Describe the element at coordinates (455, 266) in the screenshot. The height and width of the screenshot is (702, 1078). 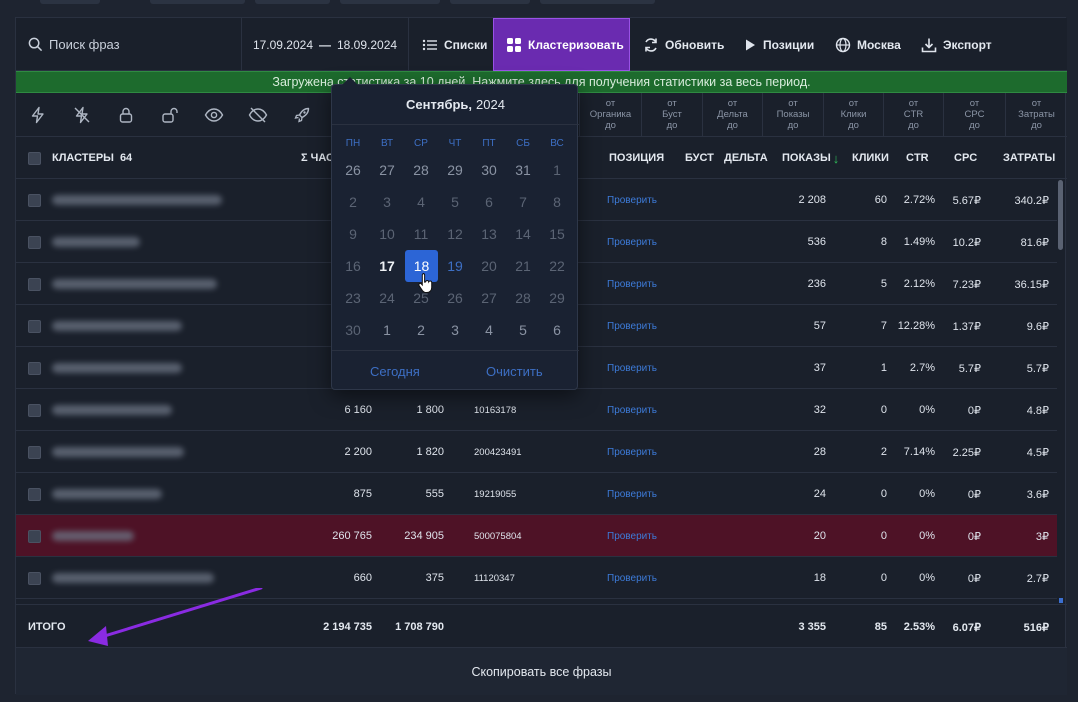
I see `calendar-day: 19` at that location.